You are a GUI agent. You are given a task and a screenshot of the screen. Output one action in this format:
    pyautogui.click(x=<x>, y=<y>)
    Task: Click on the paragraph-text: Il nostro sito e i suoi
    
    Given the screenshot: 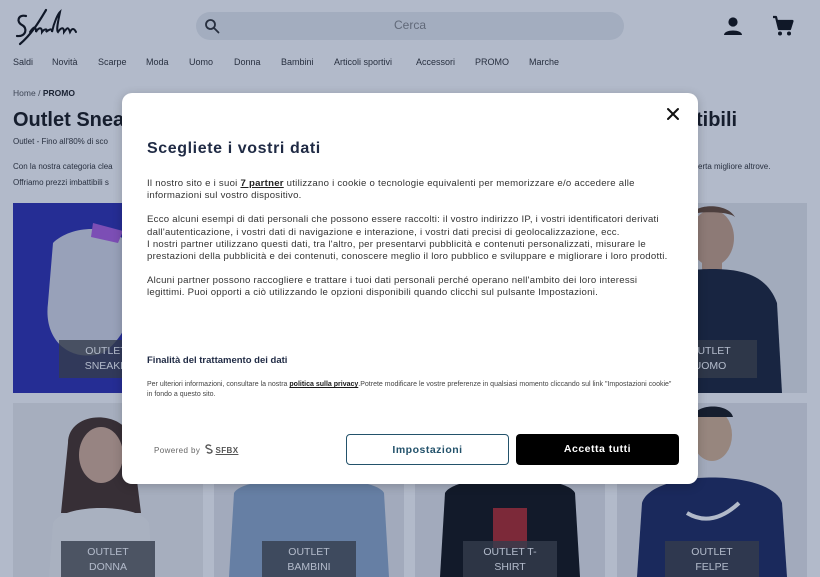 What is the action you would take?
    pyautogui.click(x=194, y=183)
    